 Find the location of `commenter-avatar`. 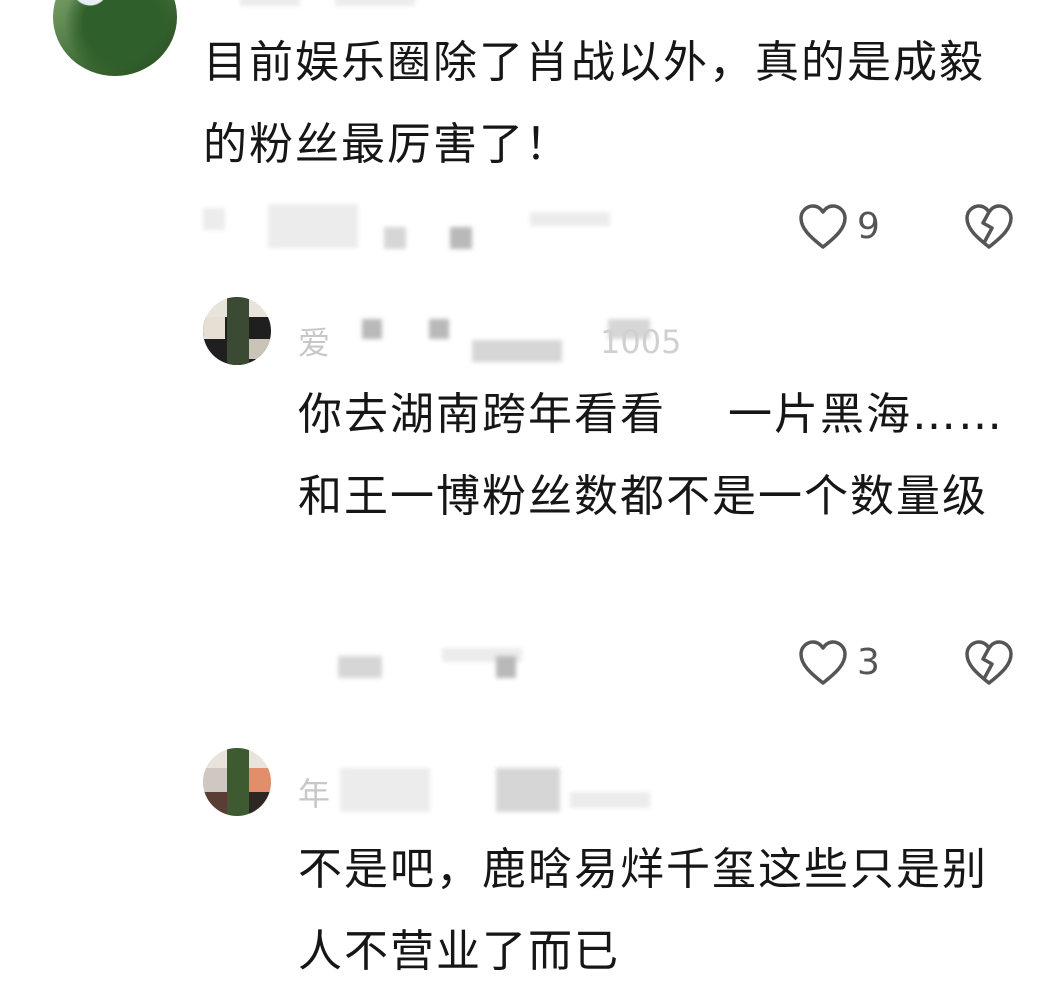

commenter-avatar is located at coordinates (115, 38).